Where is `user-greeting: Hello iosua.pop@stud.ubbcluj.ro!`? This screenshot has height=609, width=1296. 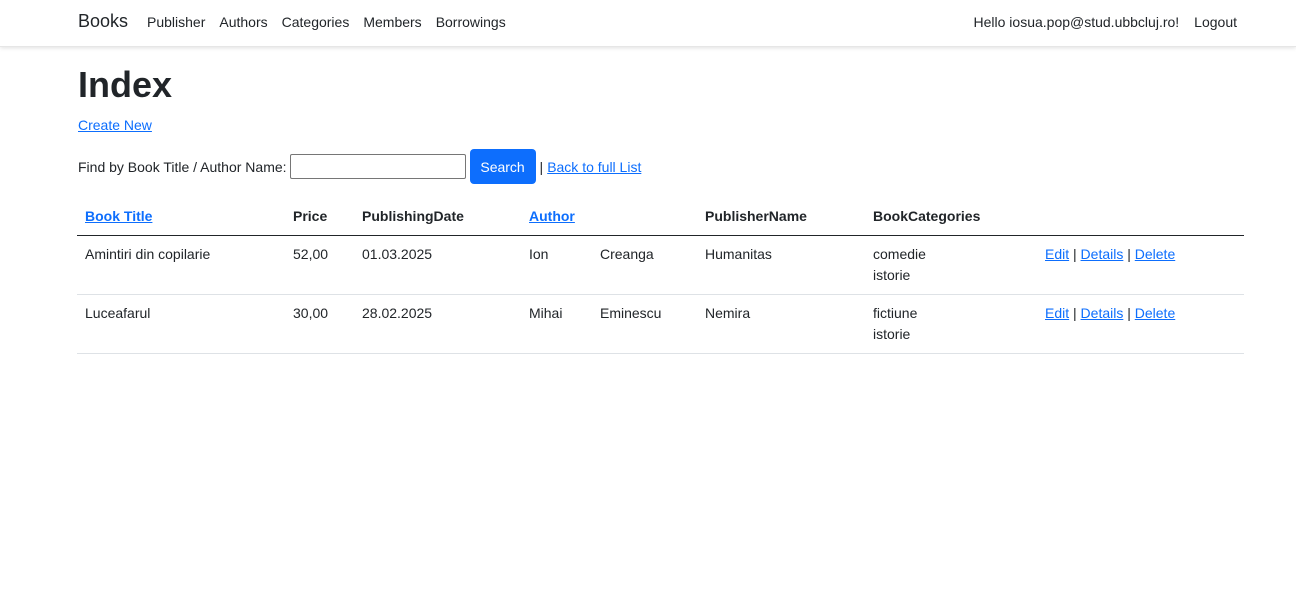 user-greeting: Hello iosua.pop@stud.ubbcluj.ro! is located at coordinates (1077, 22).